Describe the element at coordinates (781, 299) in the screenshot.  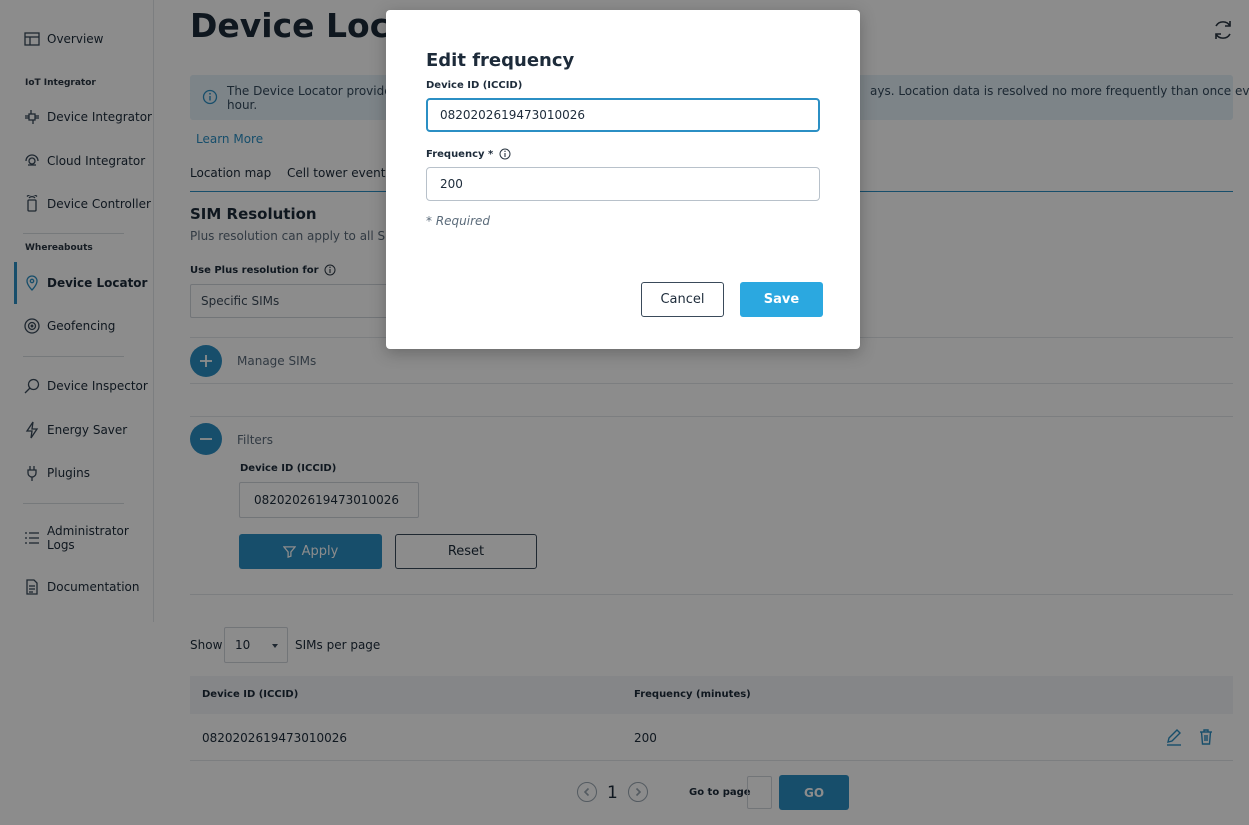
I see `save-button: Save` at that location.